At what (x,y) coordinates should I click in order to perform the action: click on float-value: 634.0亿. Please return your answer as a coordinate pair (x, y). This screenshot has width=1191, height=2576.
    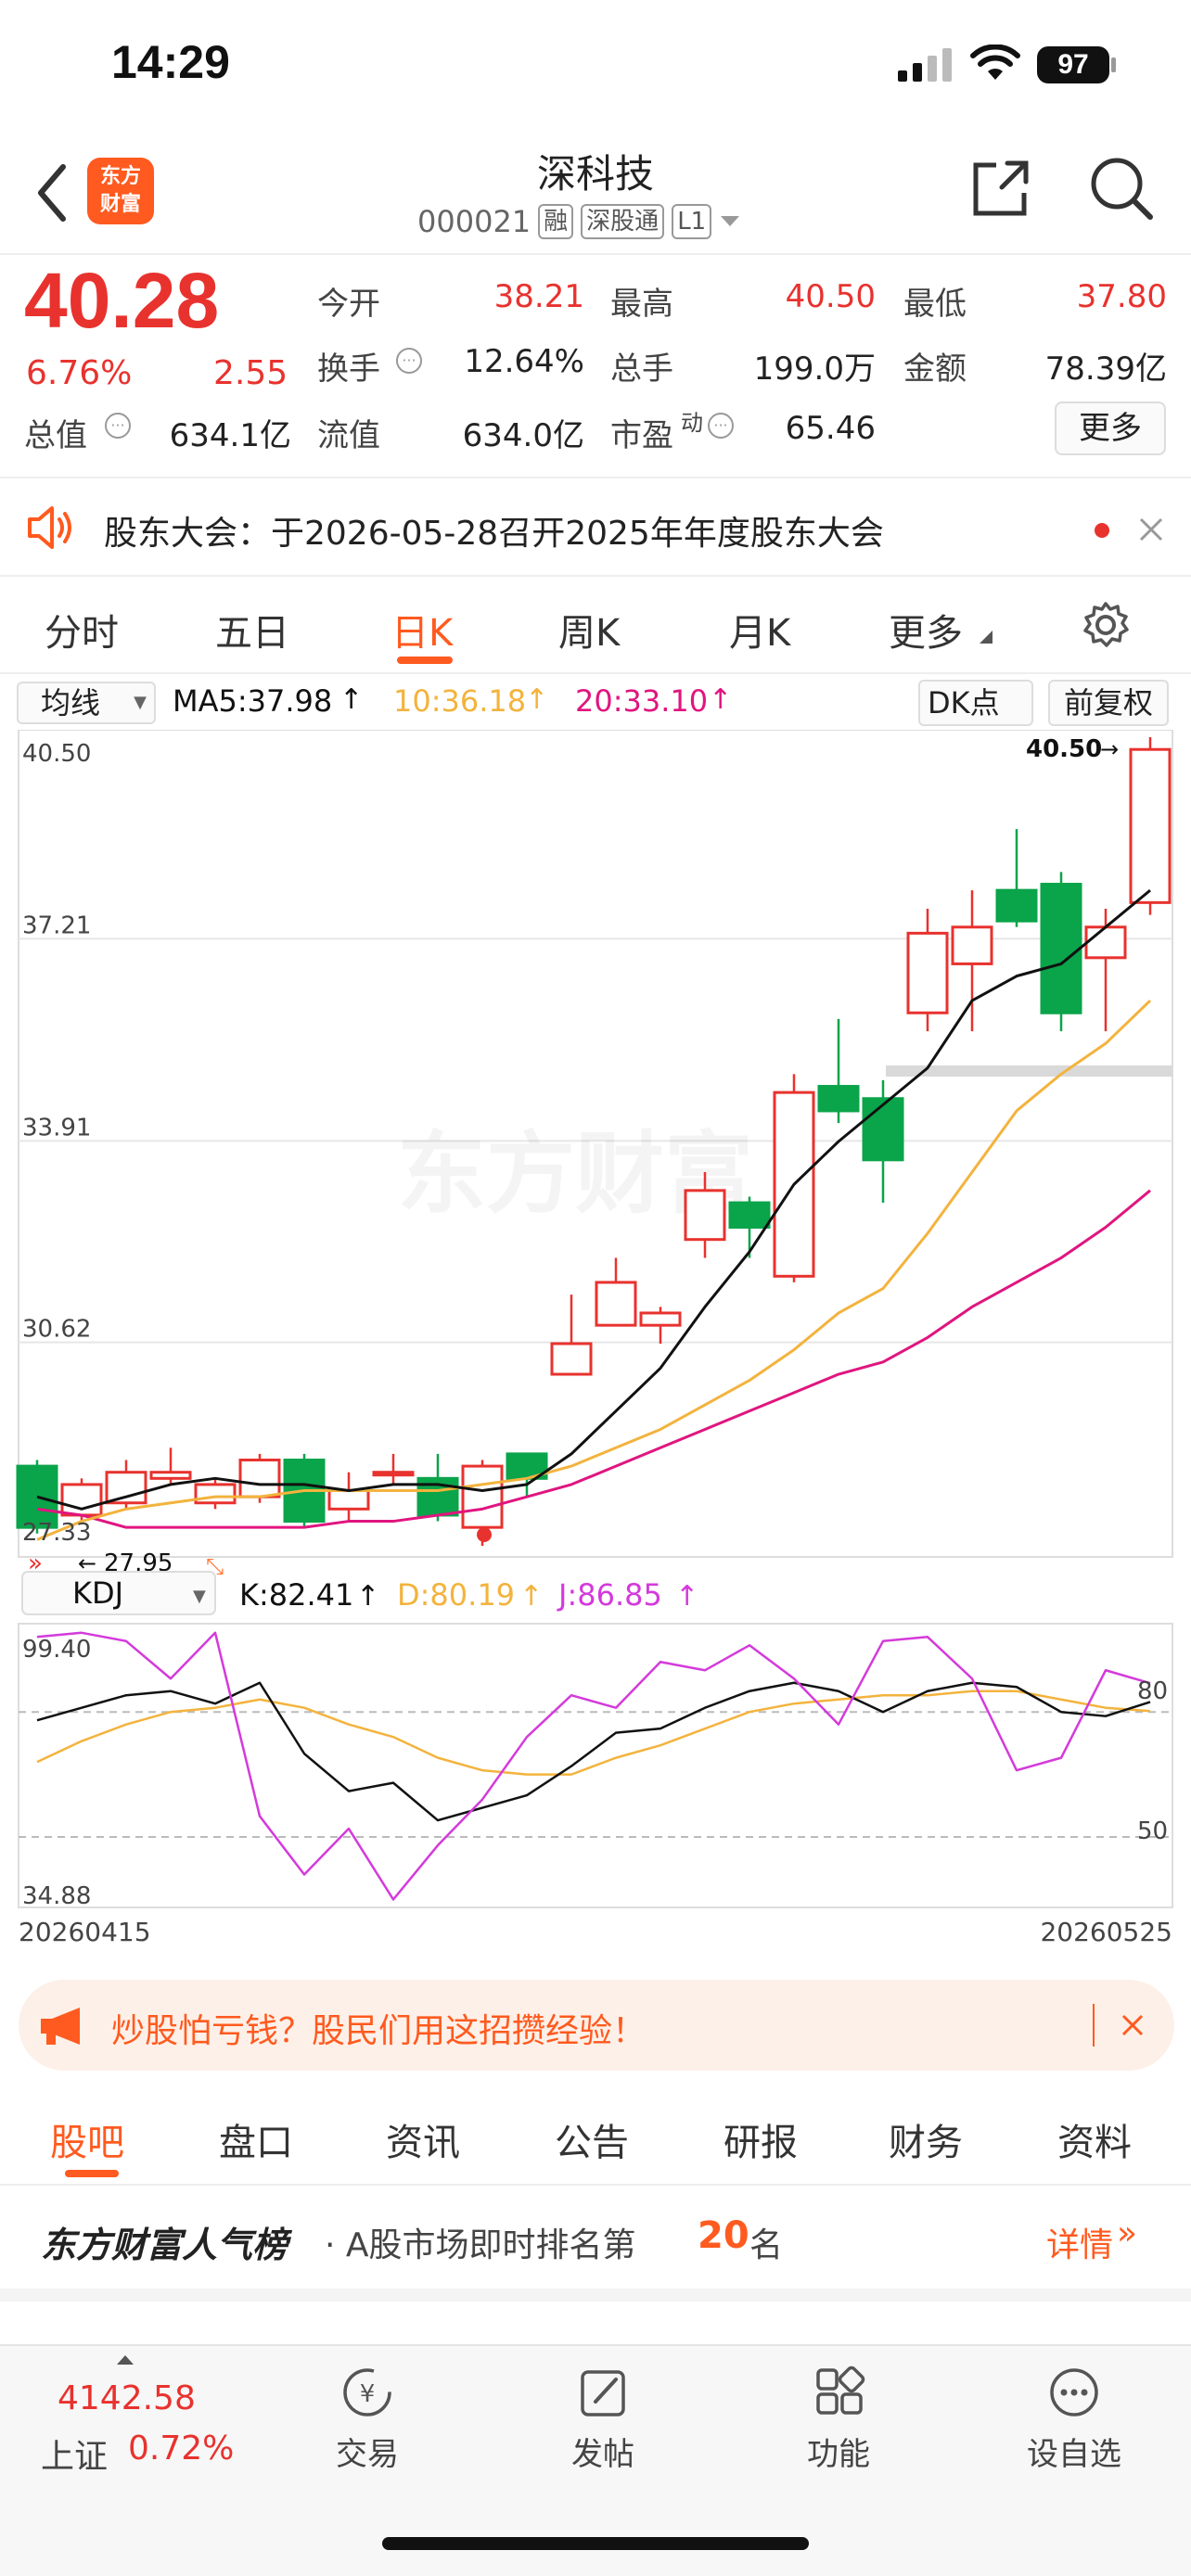
    Looking at the image, I should click on (523, 435).